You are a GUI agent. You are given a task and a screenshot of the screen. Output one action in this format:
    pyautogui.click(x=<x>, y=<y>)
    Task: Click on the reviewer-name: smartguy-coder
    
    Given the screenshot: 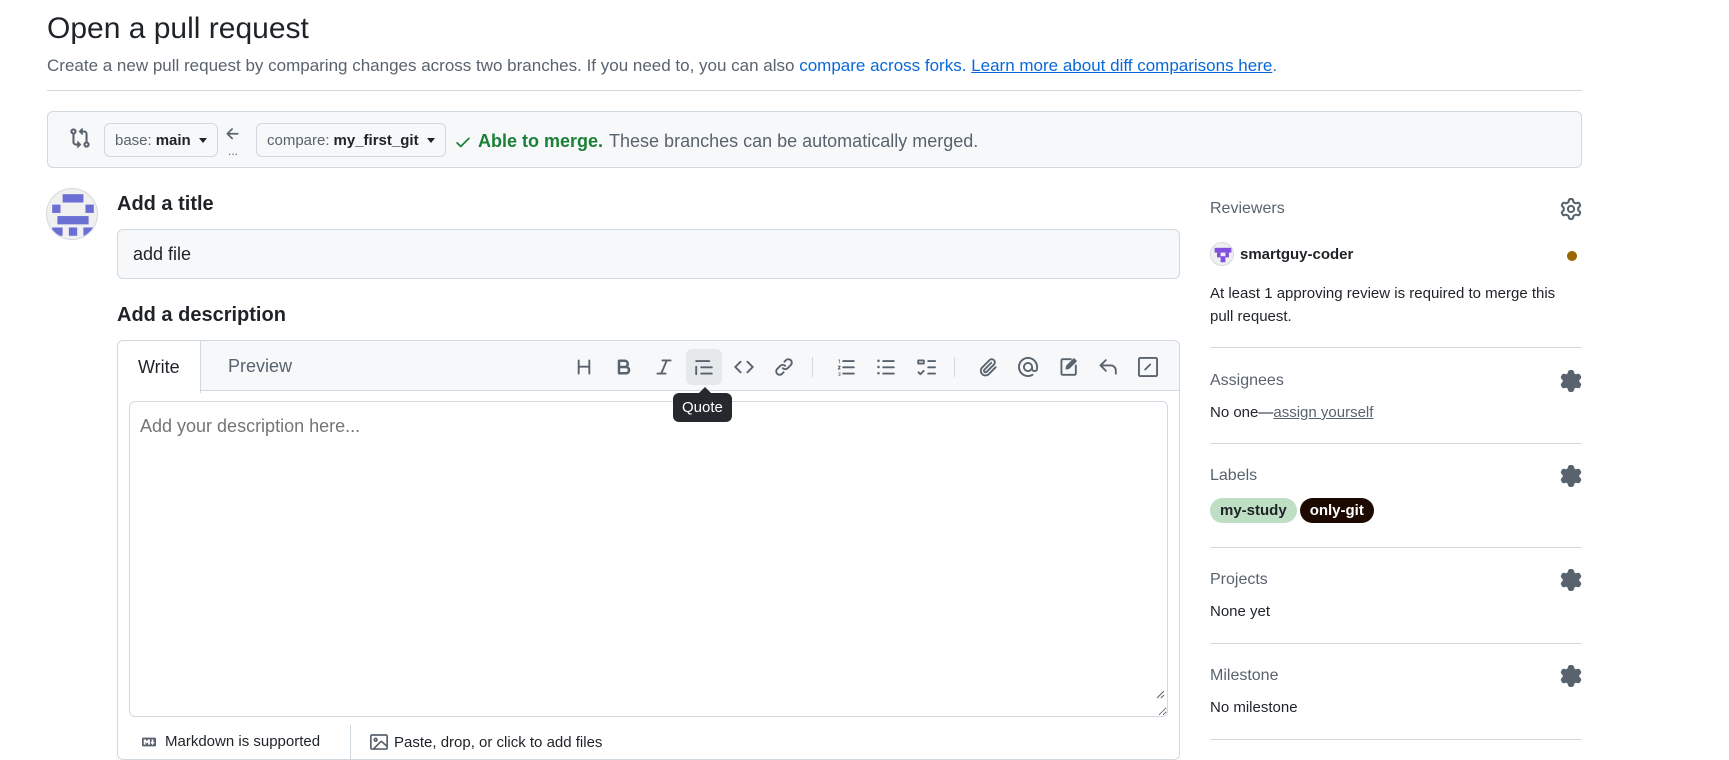 What is the action you would take?
    pyautogui.click(x=1297, y=254)
    